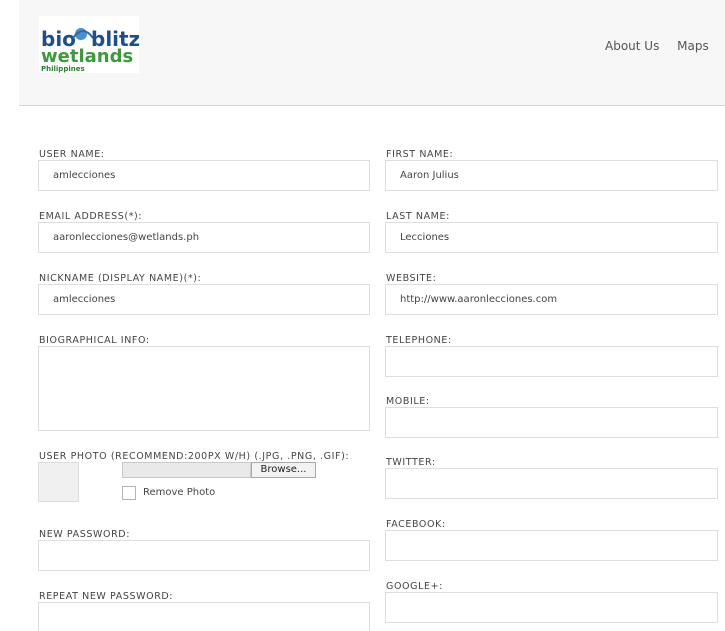  Describe the element at coordinates (551, 361) in the screenshot. I see `telephone-field` at that location.